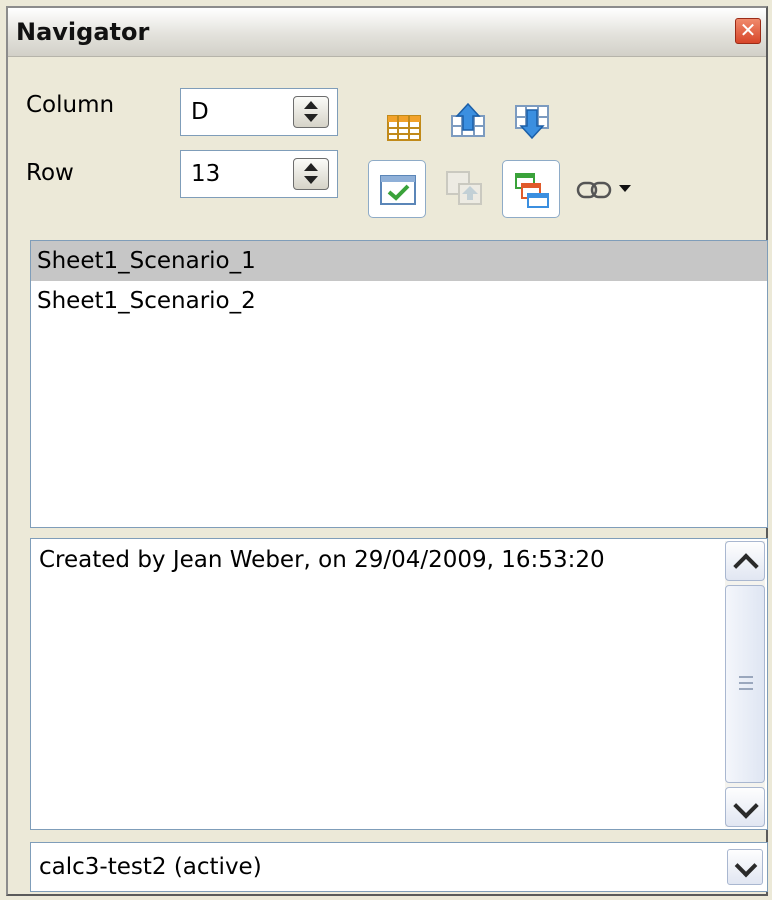 This screenshot has width=772, height=900. I want to click on scroll-thumb, so click(745, 684).